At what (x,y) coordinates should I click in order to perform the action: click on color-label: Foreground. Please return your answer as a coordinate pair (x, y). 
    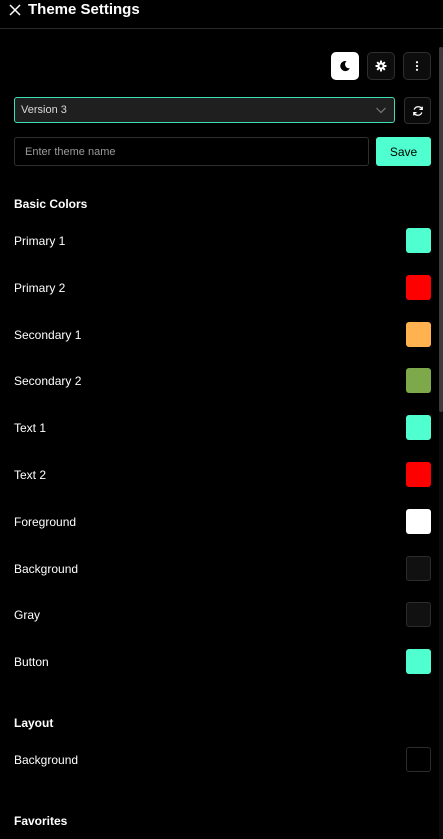
    Looking at the image, I should click on (45, 521).